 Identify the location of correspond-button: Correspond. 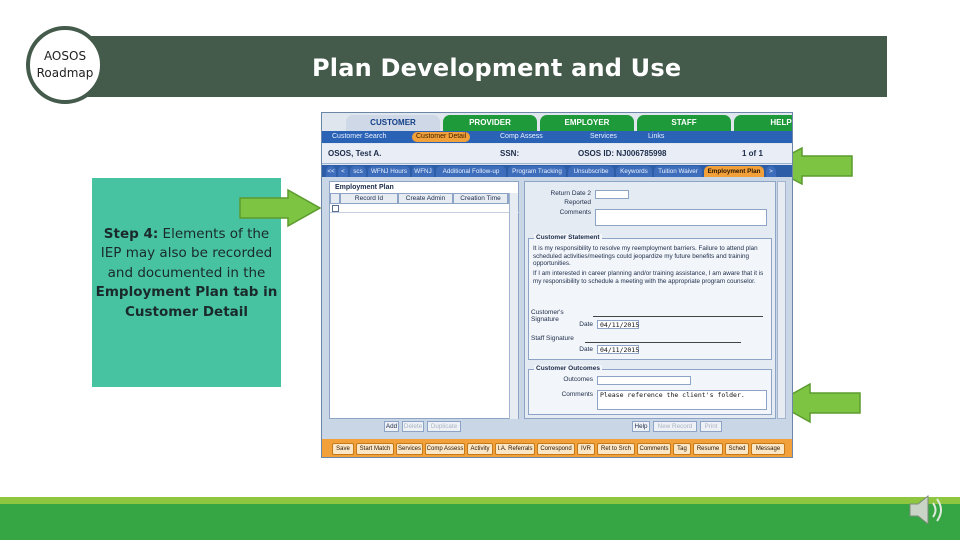
(556, 449).